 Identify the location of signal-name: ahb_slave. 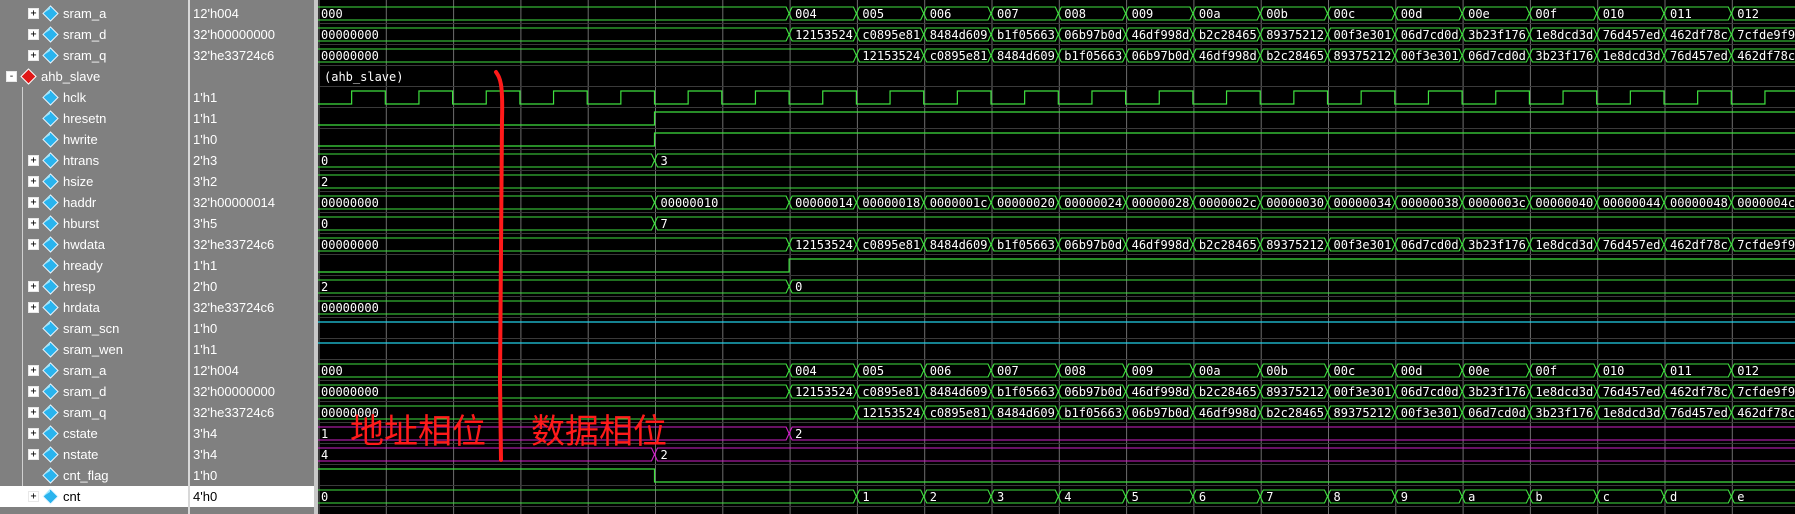
(71, 76).